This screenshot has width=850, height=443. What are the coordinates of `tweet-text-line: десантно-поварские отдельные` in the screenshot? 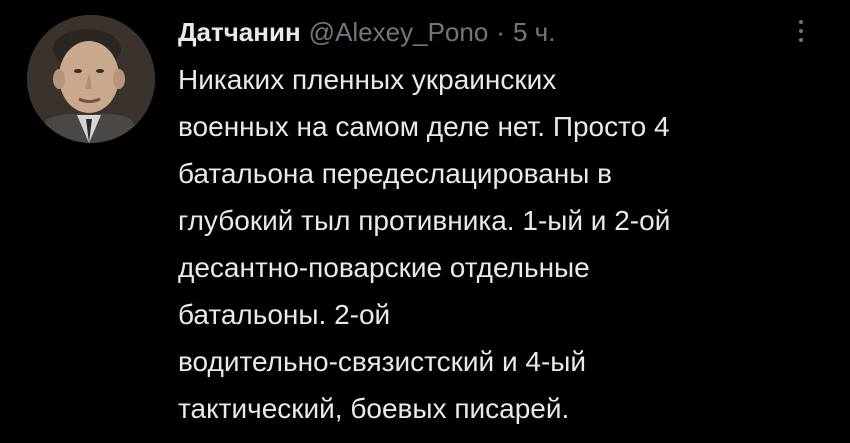 It's located at (384, 267).